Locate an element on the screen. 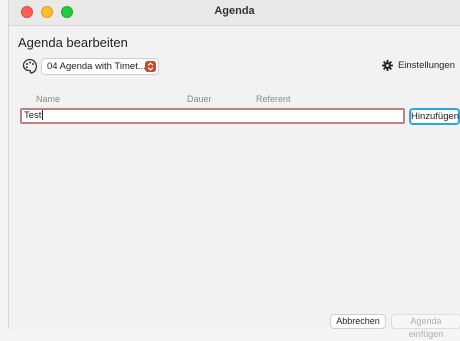  title-bar: Agenda is located at coordinates (234, 13).